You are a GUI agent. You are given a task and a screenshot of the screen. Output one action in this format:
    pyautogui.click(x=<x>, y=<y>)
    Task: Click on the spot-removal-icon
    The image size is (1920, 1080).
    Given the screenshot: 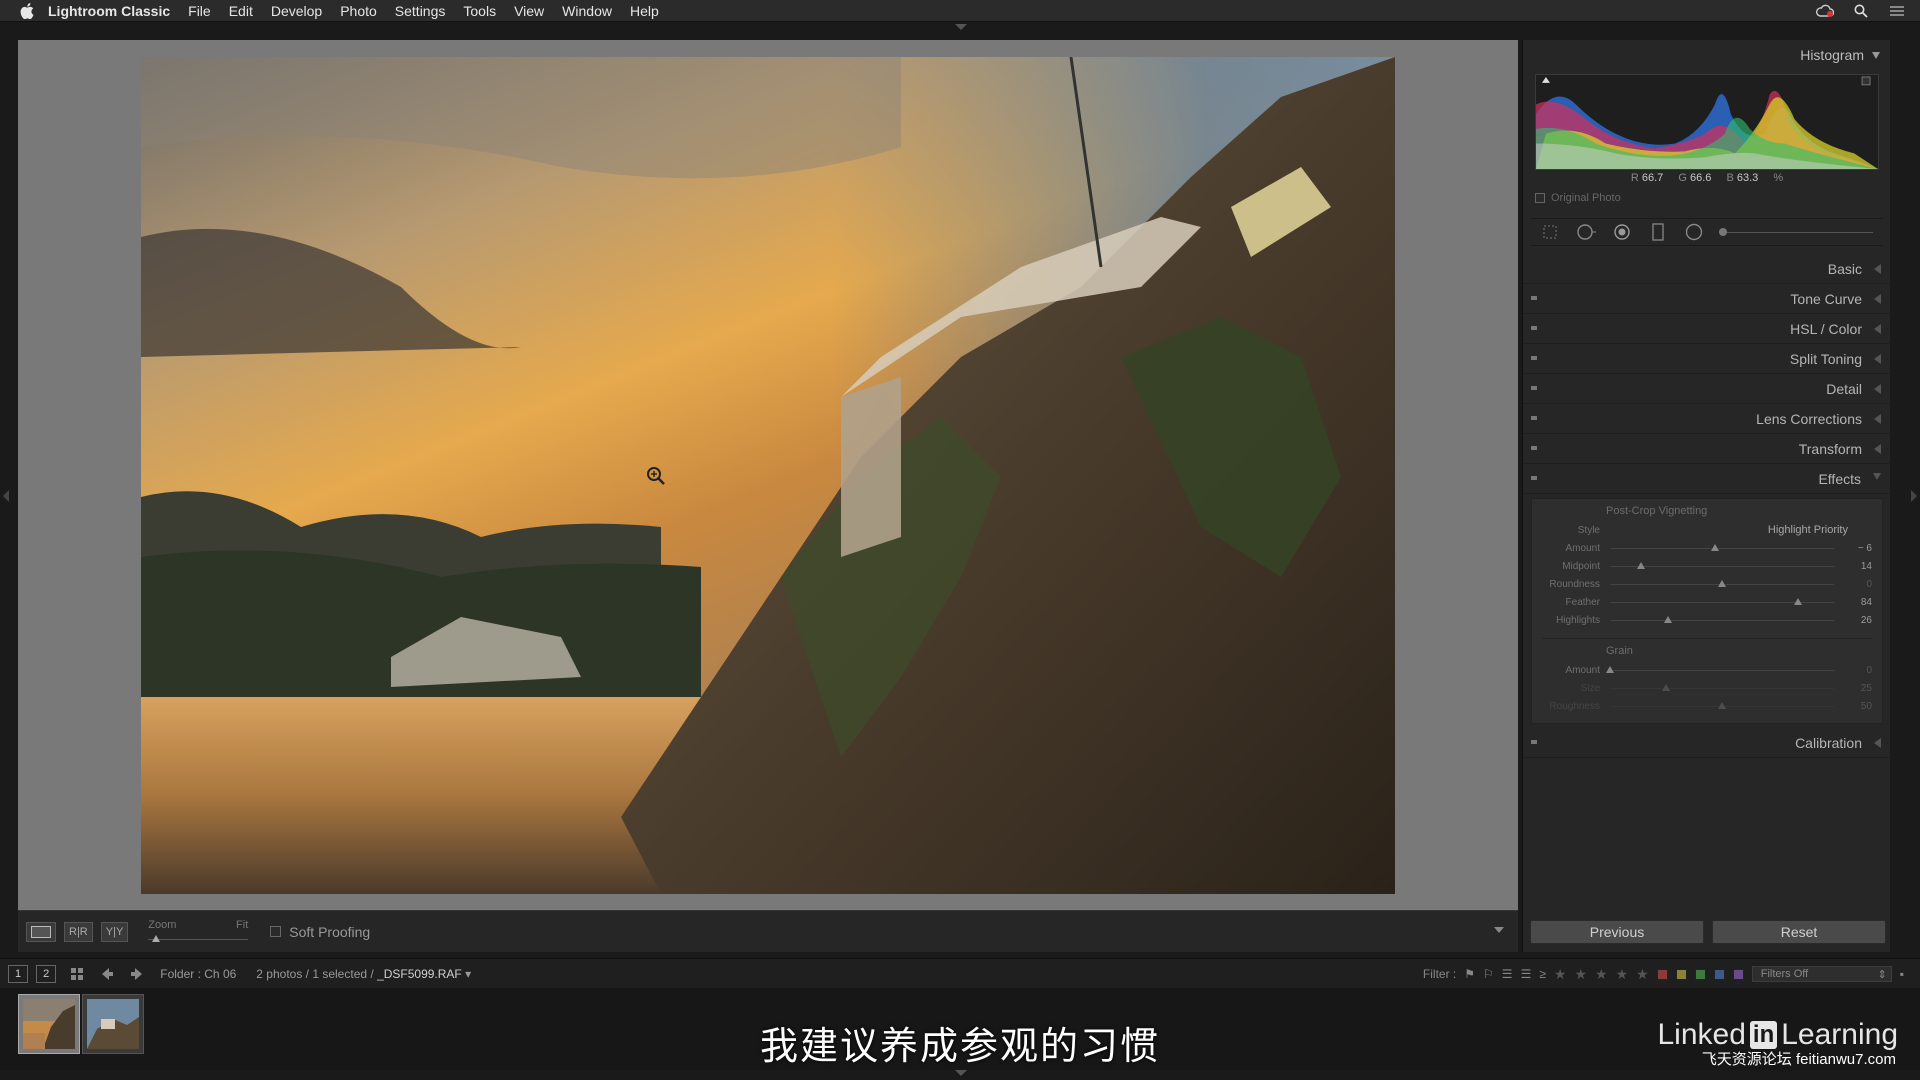 What is the action you would take?
    pyautogui.click(x=1586, y=232)
    